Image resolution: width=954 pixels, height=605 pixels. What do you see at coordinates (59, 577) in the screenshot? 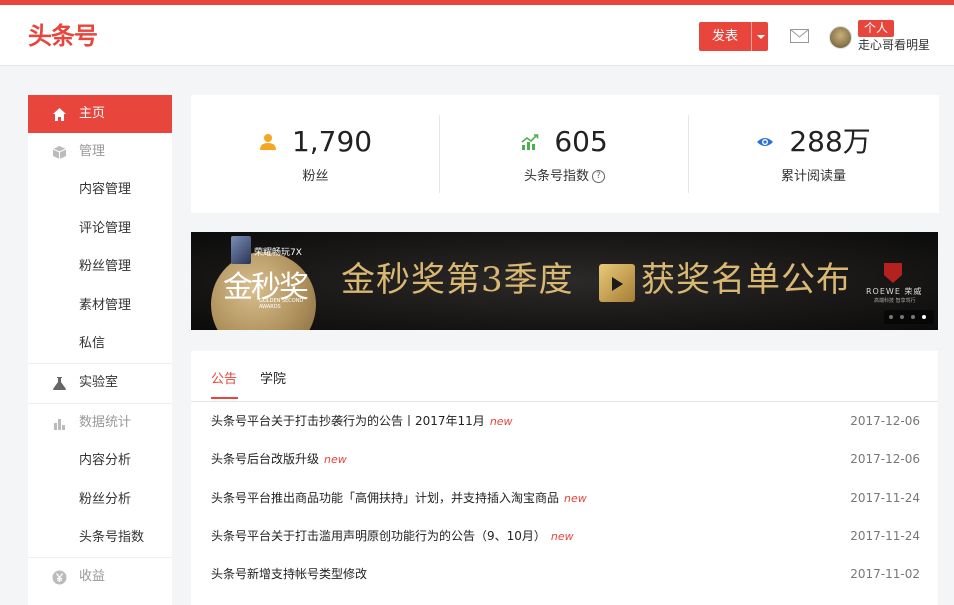
I see `yen-icon` at bounding box center [59, 577].